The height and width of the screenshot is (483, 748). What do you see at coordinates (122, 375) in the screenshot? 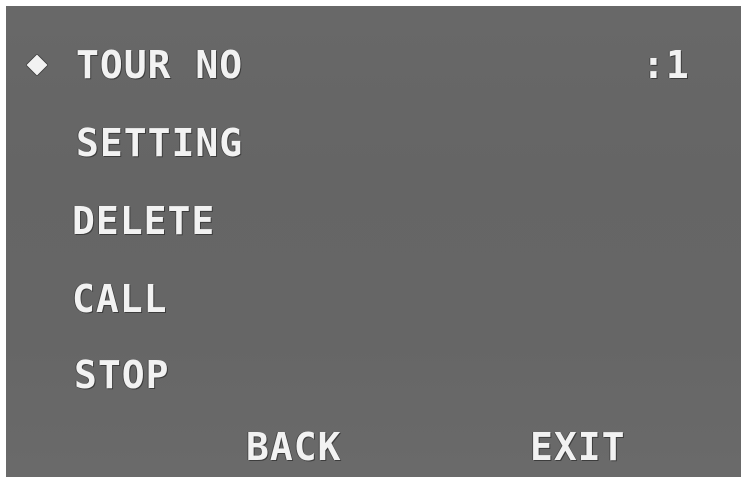
I see `menu-item-stop: STOP` at bounding box center [122, 375].